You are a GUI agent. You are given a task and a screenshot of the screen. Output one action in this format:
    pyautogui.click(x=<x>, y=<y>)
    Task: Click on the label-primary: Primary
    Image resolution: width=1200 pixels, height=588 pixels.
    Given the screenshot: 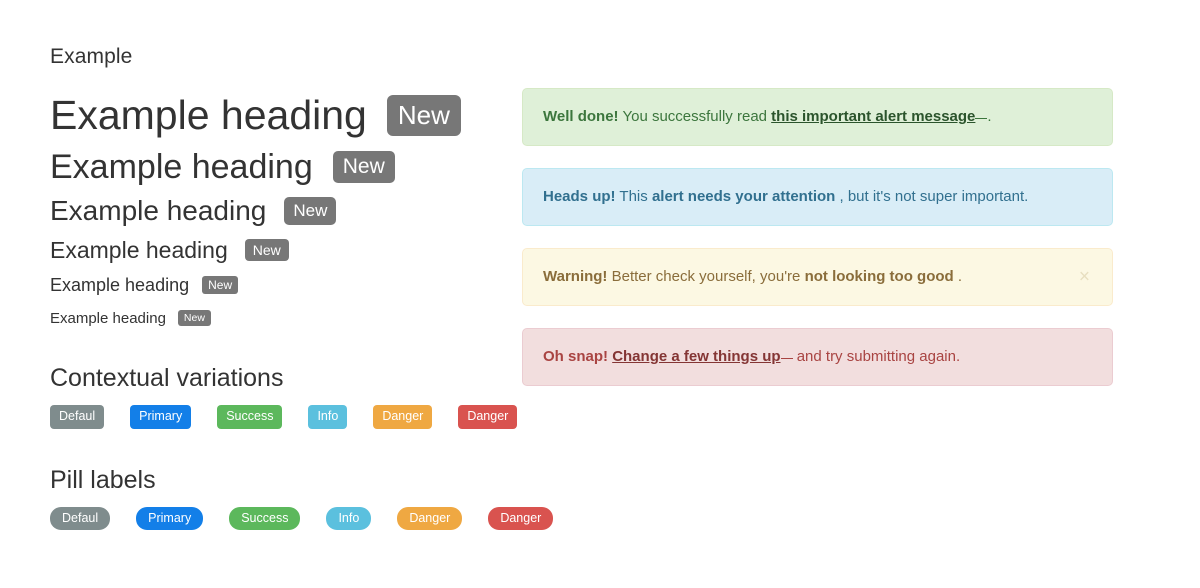 What is the action you would take?
    pyautogui.click(x=161, y=417)
    